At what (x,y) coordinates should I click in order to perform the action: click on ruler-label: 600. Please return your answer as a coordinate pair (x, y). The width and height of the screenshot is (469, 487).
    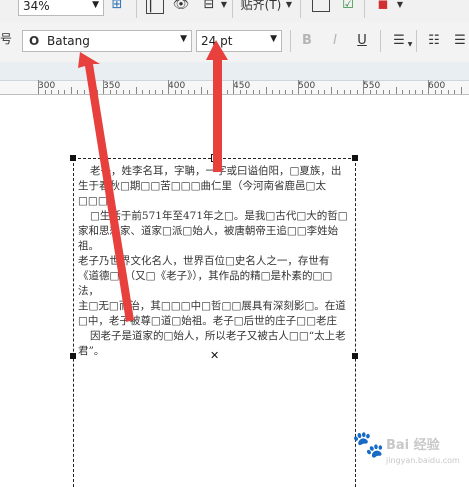
    Looking at the image, I should click on (437, 86).